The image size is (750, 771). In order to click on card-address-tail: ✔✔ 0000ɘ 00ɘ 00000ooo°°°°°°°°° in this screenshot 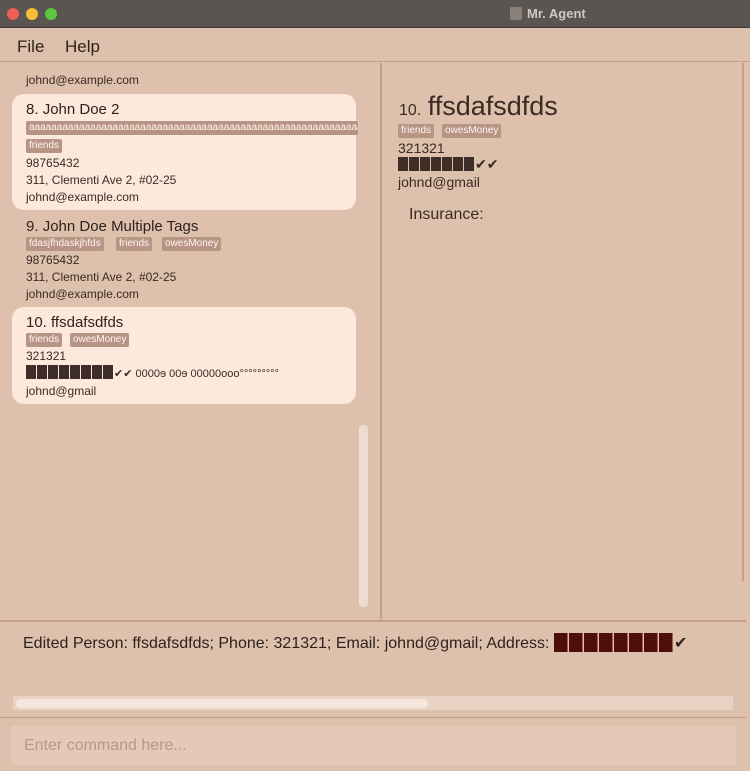, I will do `click(197, 374)`.